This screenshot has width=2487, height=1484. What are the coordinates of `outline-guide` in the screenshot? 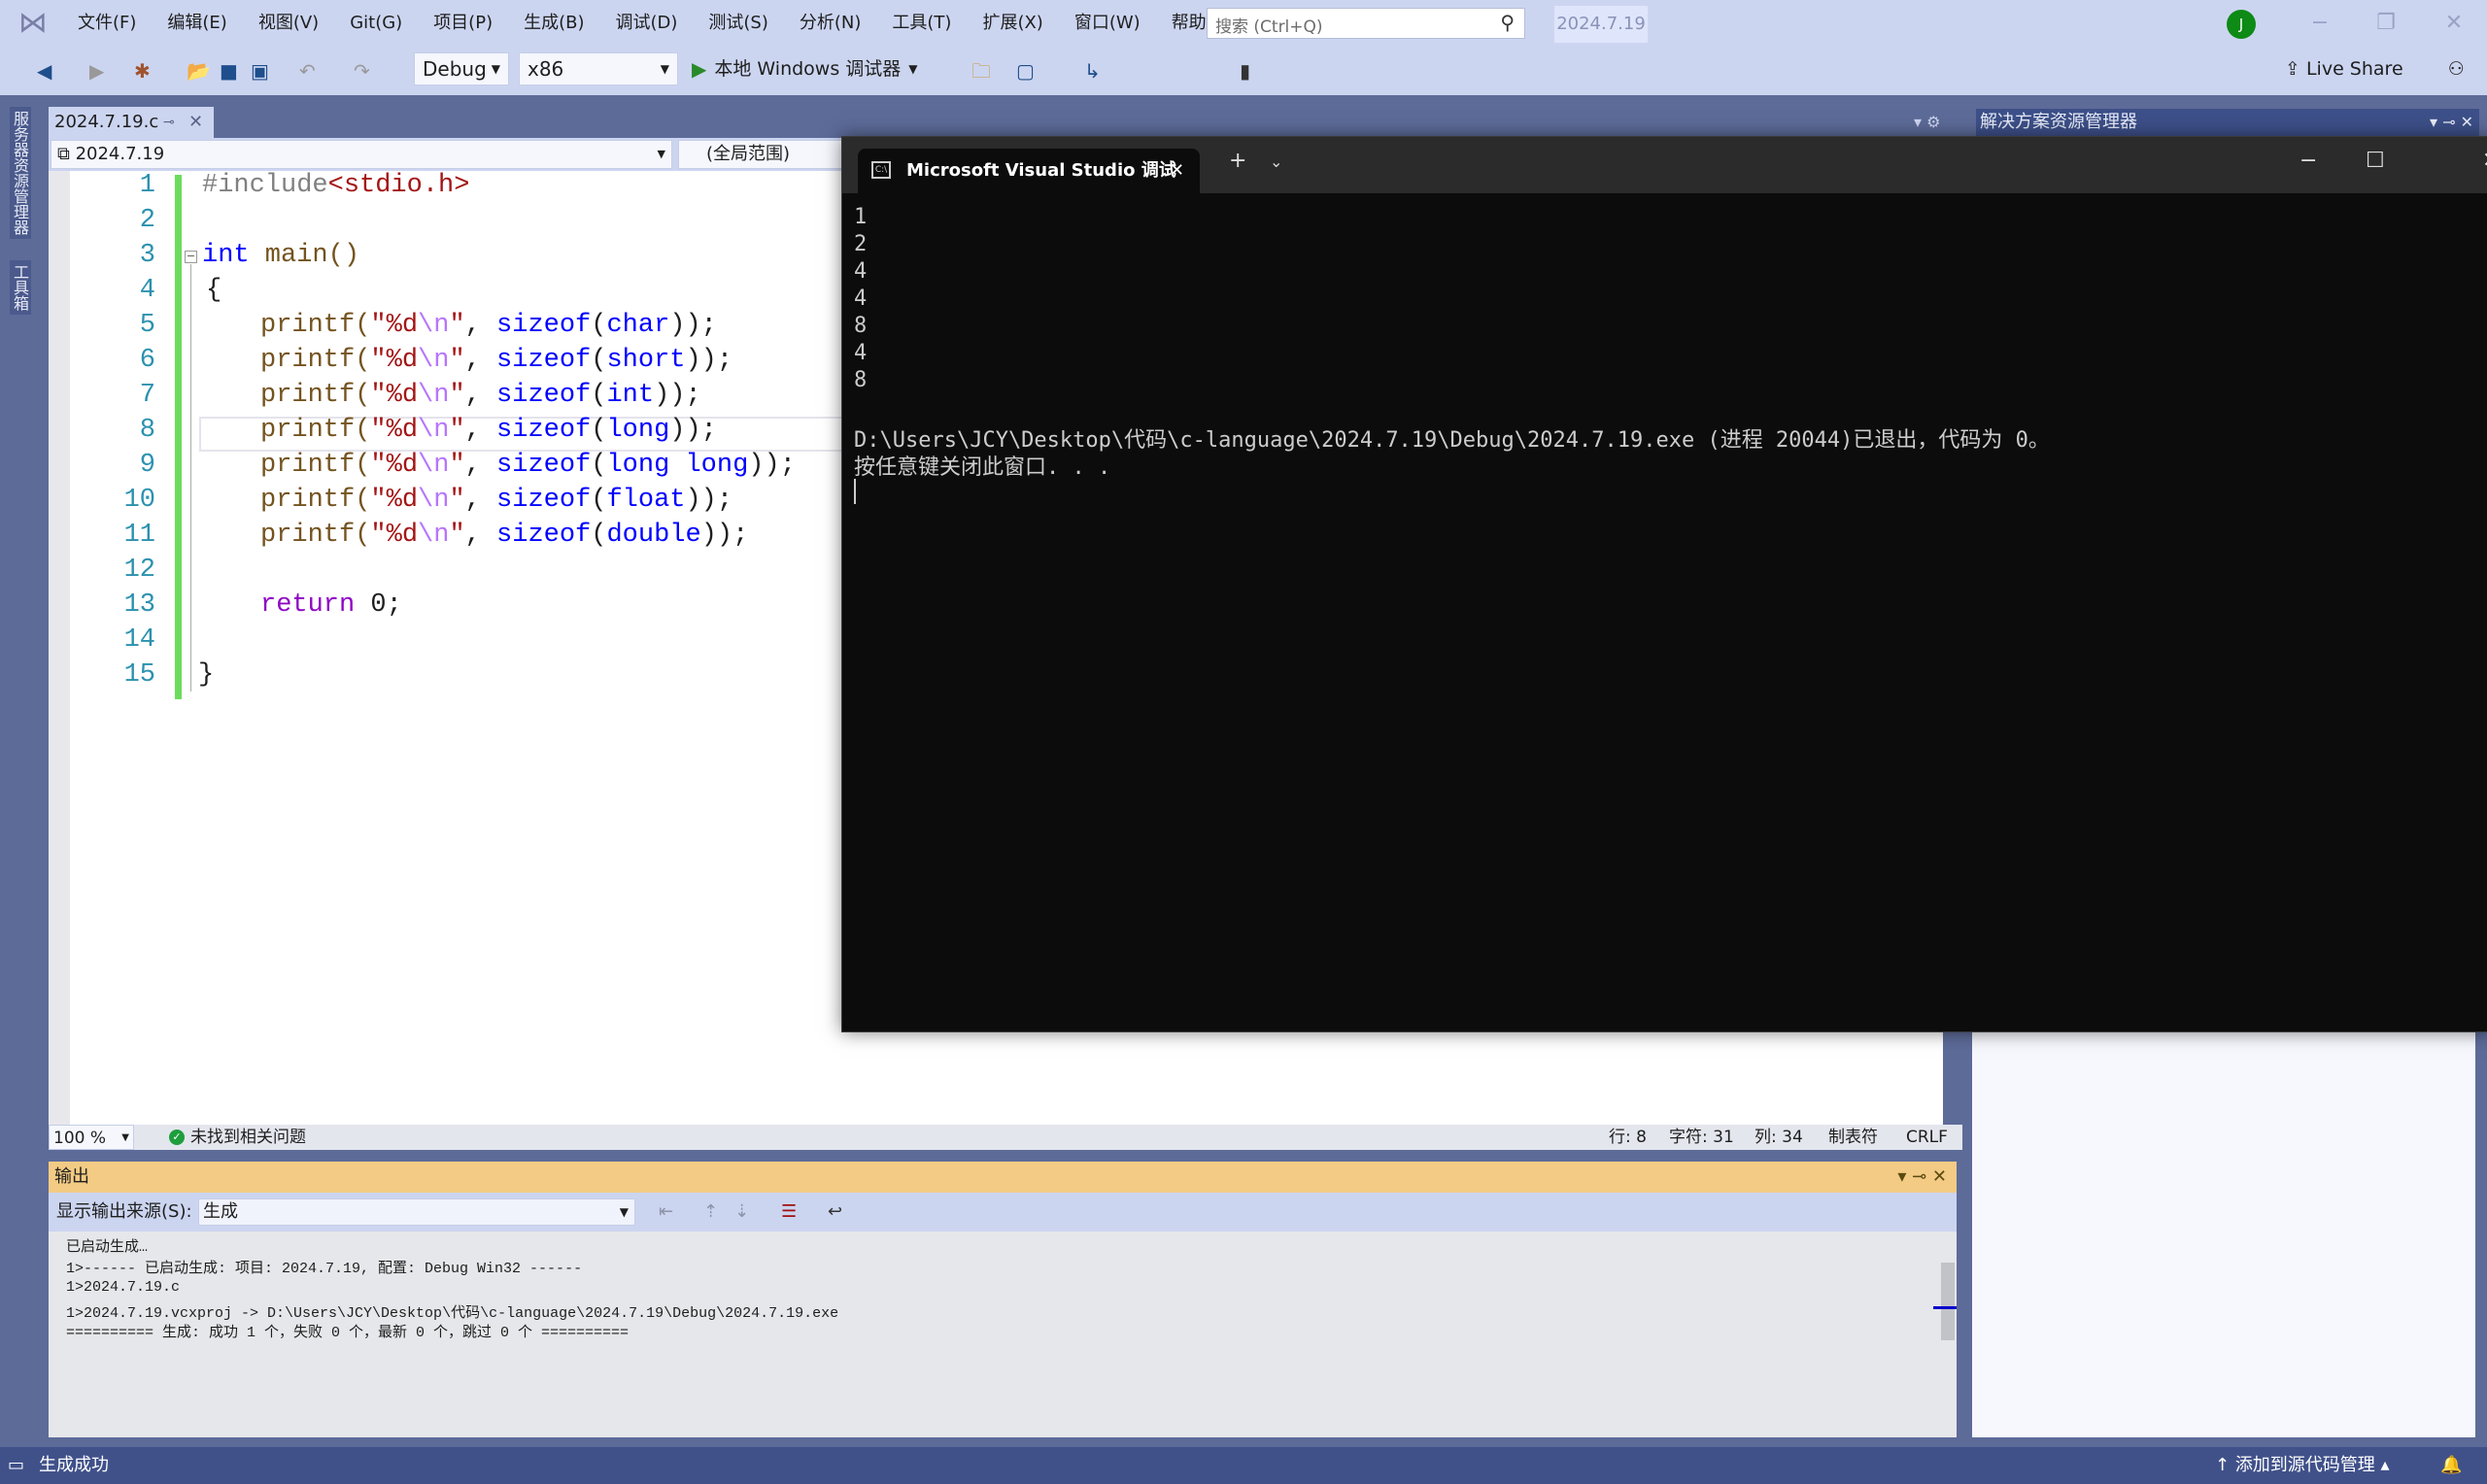 It's located at (190, 477).